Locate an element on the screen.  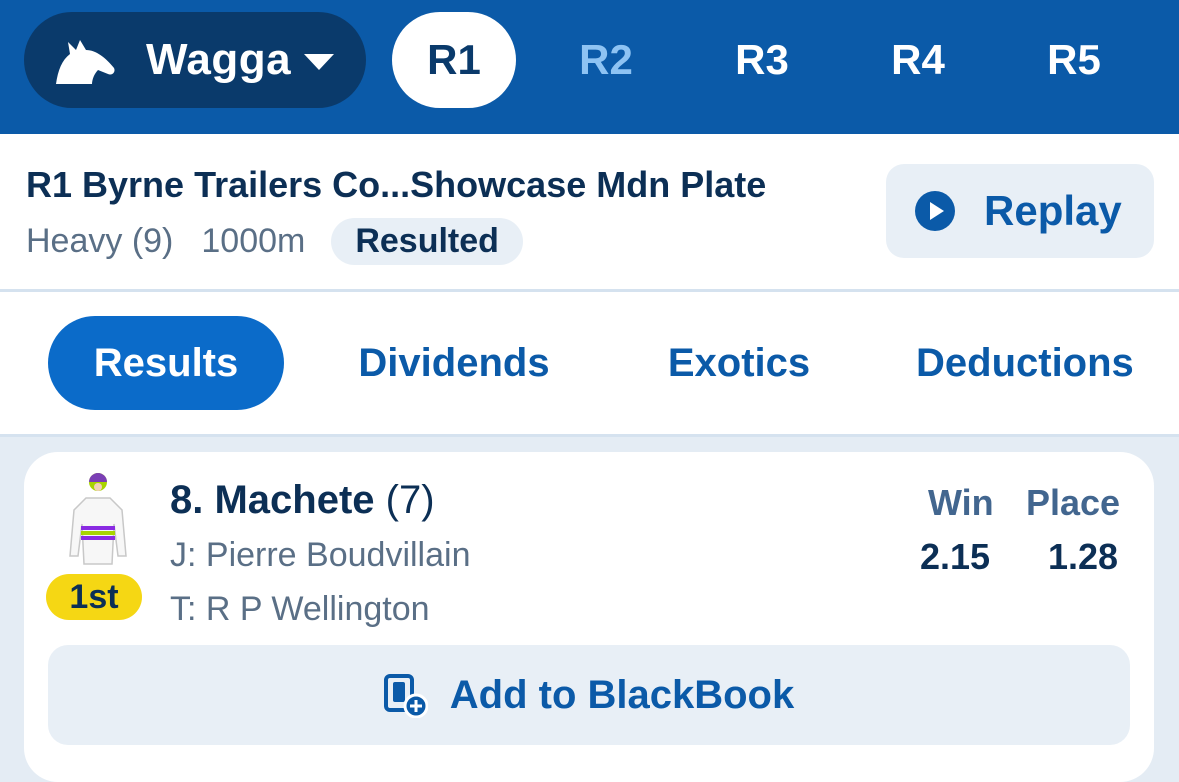
venue-selector: Wagga is located at coordinates (195, 60).